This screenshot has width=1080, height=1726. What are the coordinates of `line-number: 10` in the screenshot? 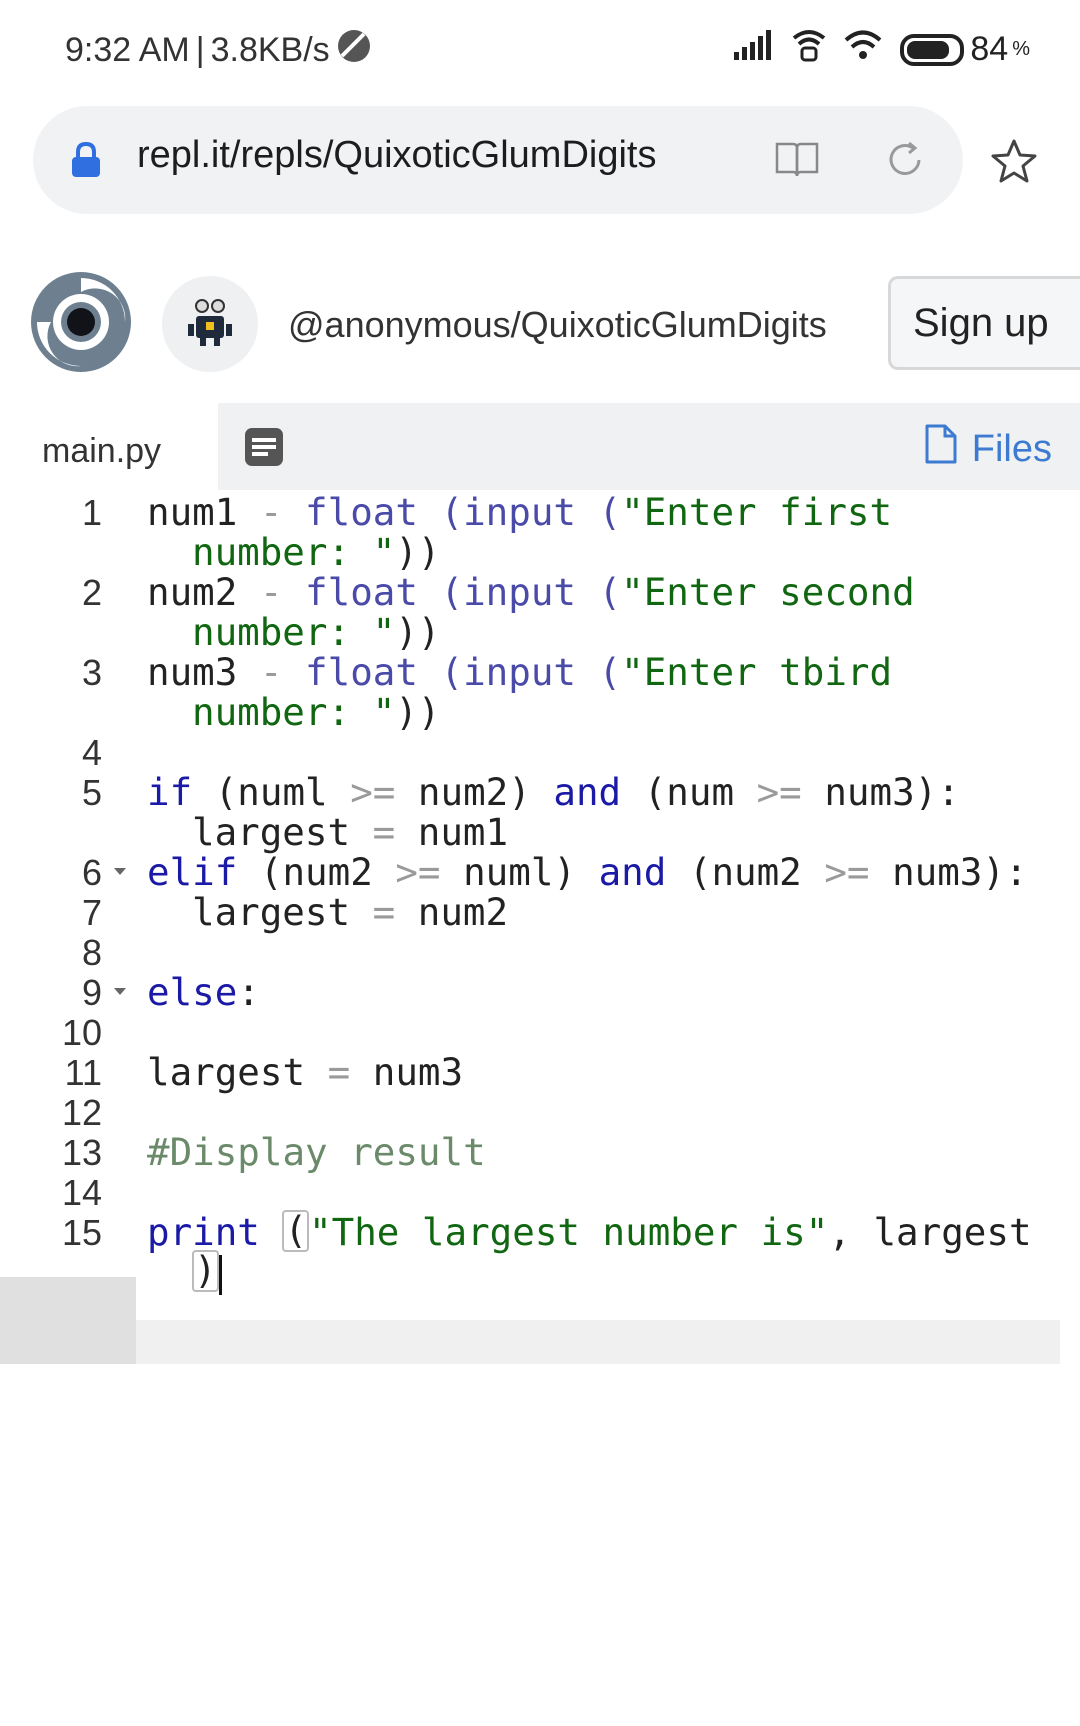 It's located at (81, 1032).